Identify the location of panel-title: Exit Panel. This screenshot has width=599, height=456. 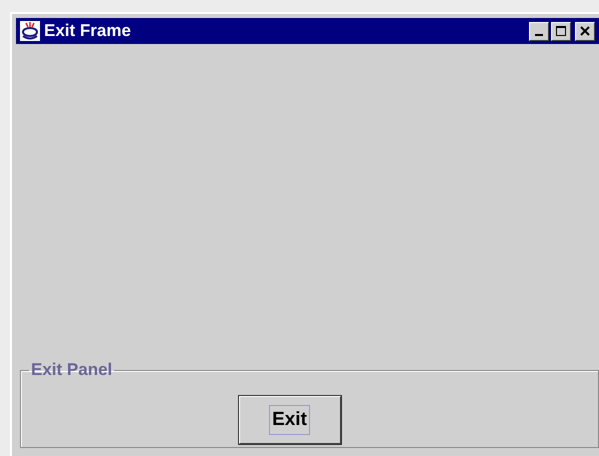
(72, 370).